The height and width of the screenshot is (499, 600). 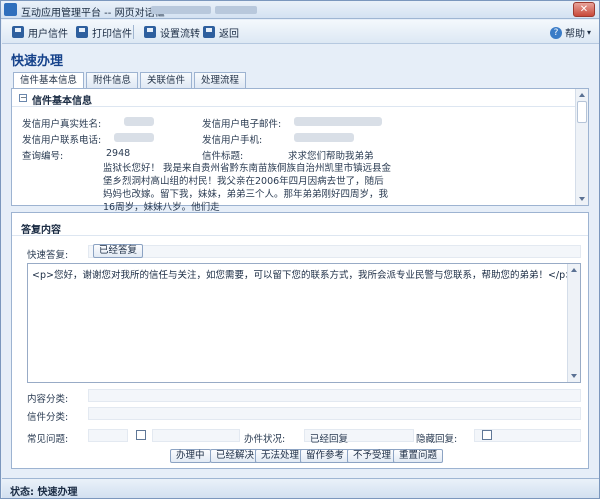 What do you see at coordinates (242, 124) in the screenshot?
I see `email-label: 发信用户电子邮件:` at bounding box center [242, 124].